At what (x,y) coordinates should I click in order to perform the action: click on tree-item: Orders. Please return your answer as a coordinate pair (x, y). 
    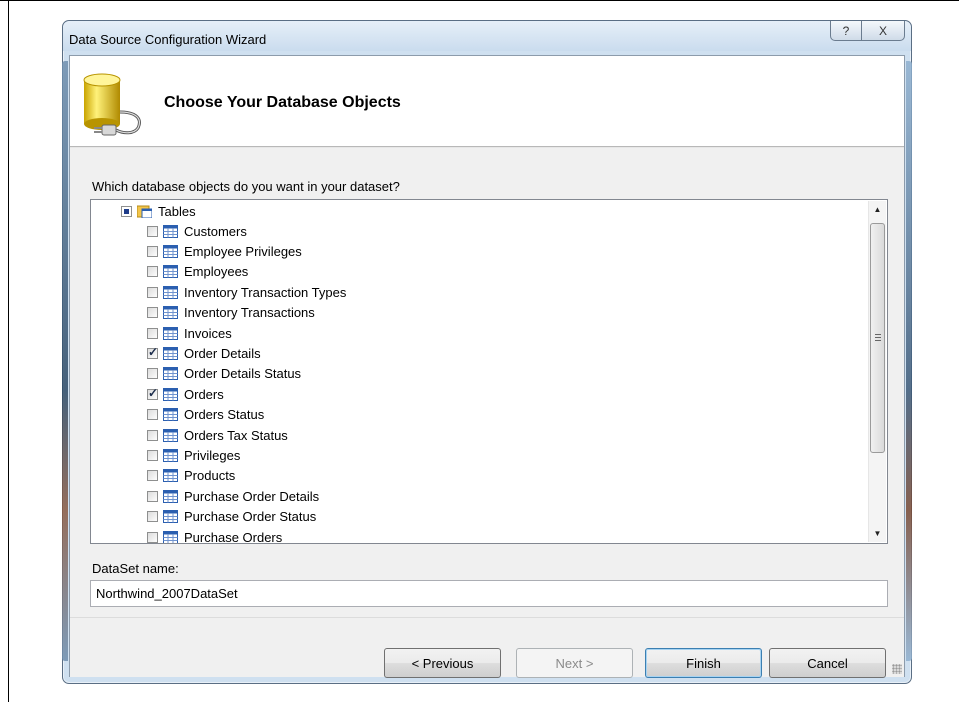
    Looking at the image, I should click on (185, 394).